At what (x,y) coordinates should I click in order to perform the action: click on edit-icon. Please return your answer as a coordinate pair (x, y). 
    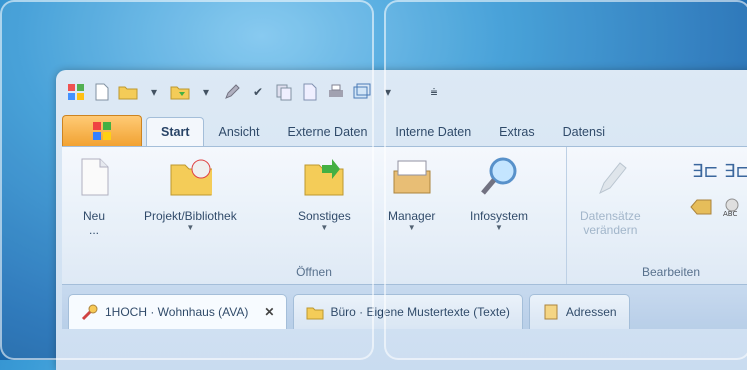
    Looking at the image, I should click on (232, 92).